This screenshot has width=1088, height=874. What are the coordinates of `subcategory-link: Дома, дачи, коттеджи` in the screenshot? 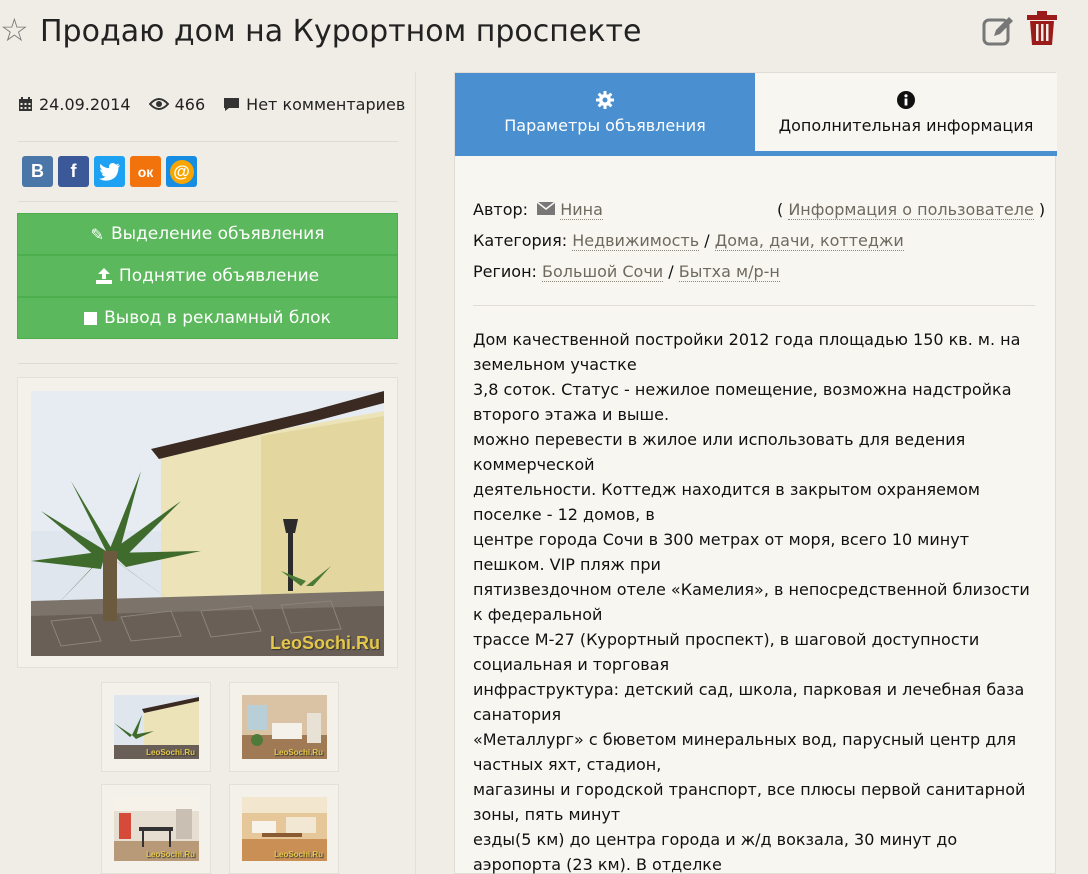 It's located at (809, 241).